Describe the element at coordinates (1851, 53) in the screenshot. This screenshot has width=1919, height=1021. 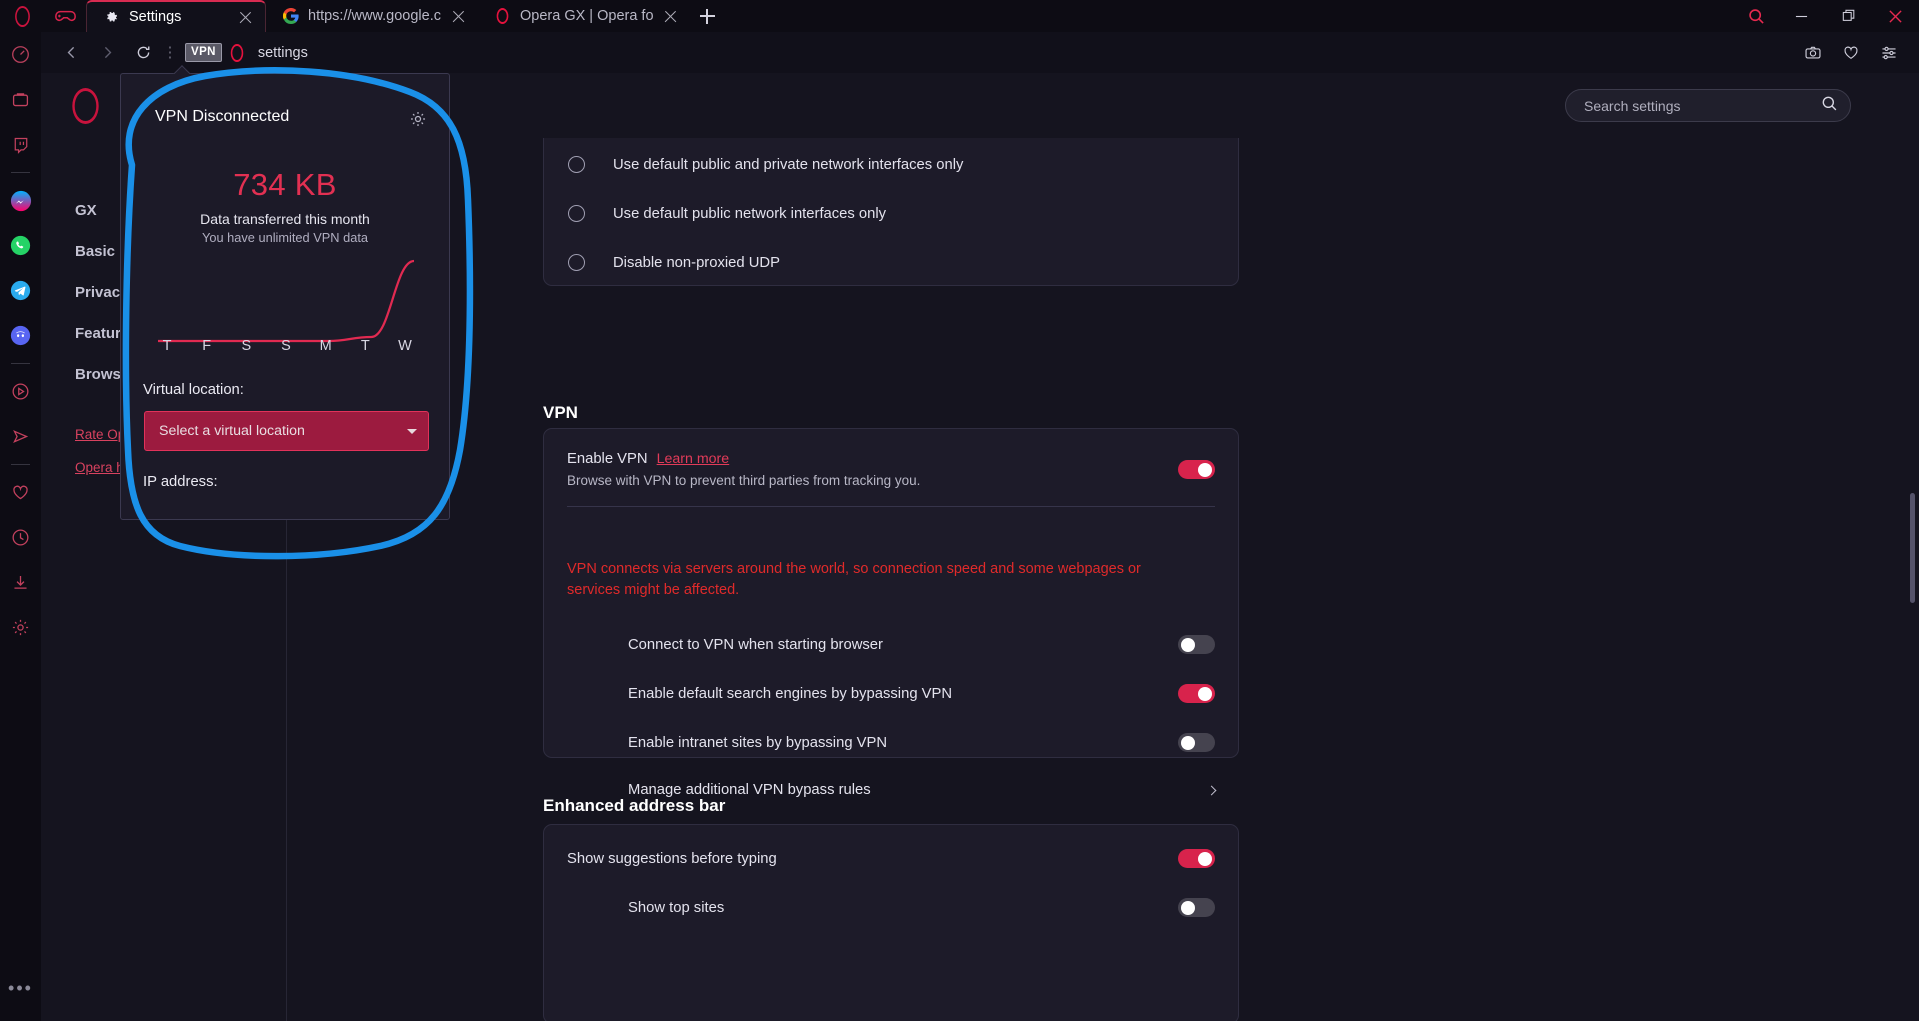
I see `heart-icon` at that location.